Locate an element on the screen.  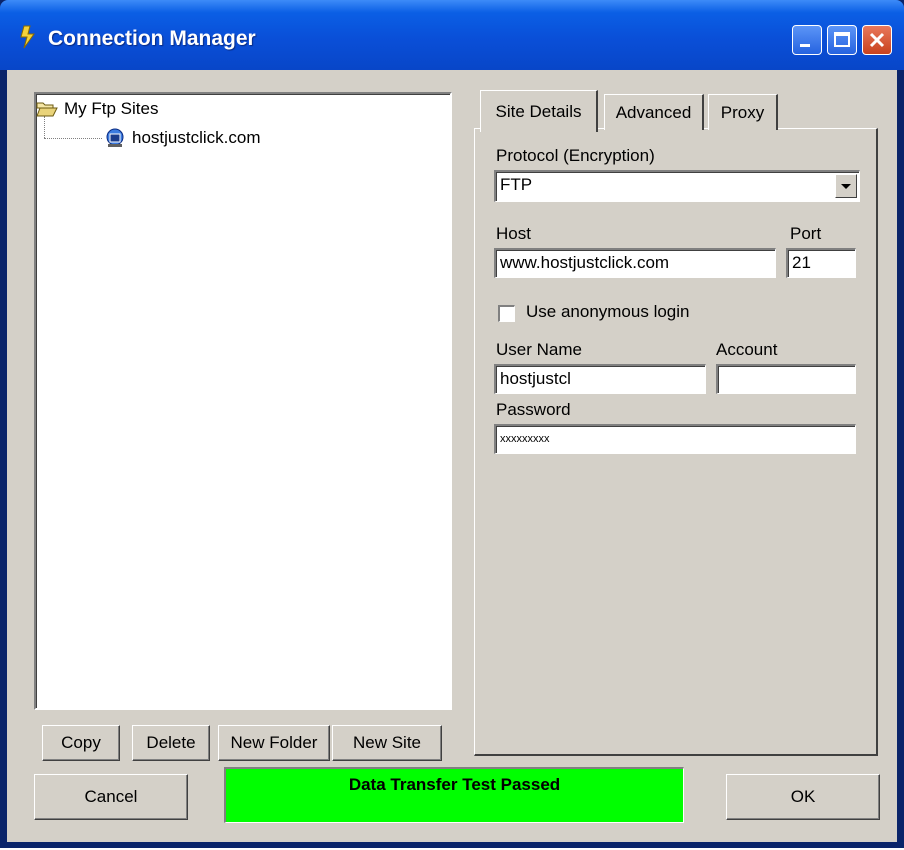
account-label: Account is located at coordinates (747, 349).